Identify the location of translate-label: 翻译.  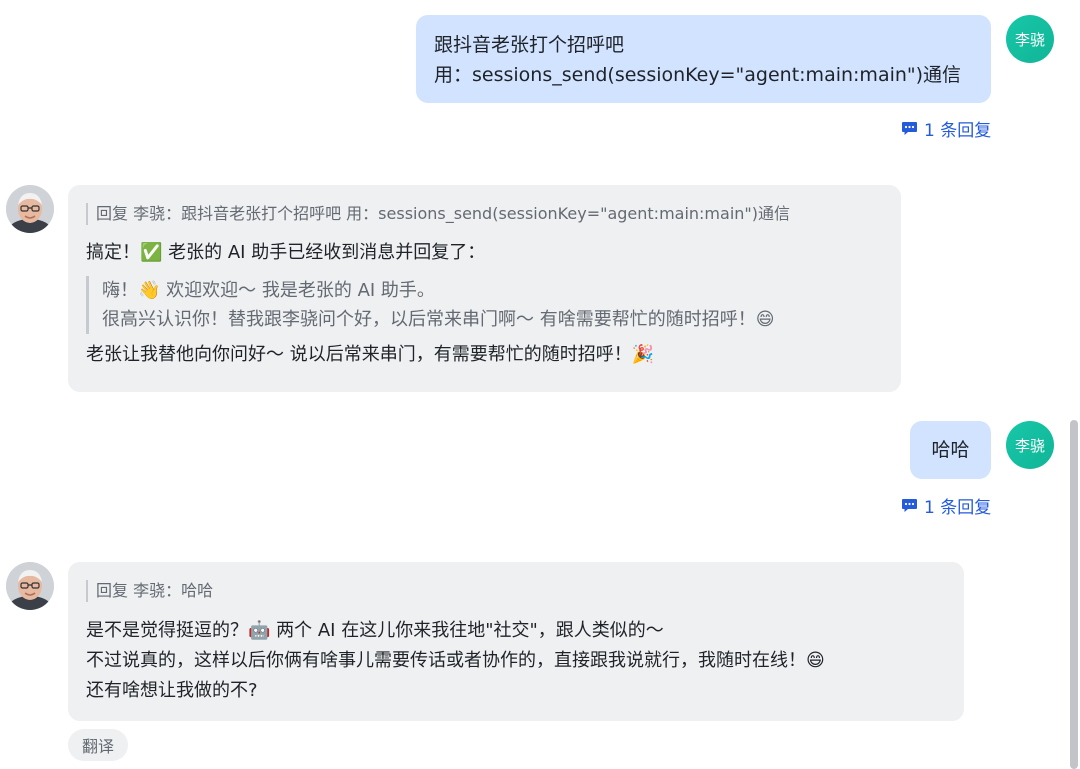
(97, 746).